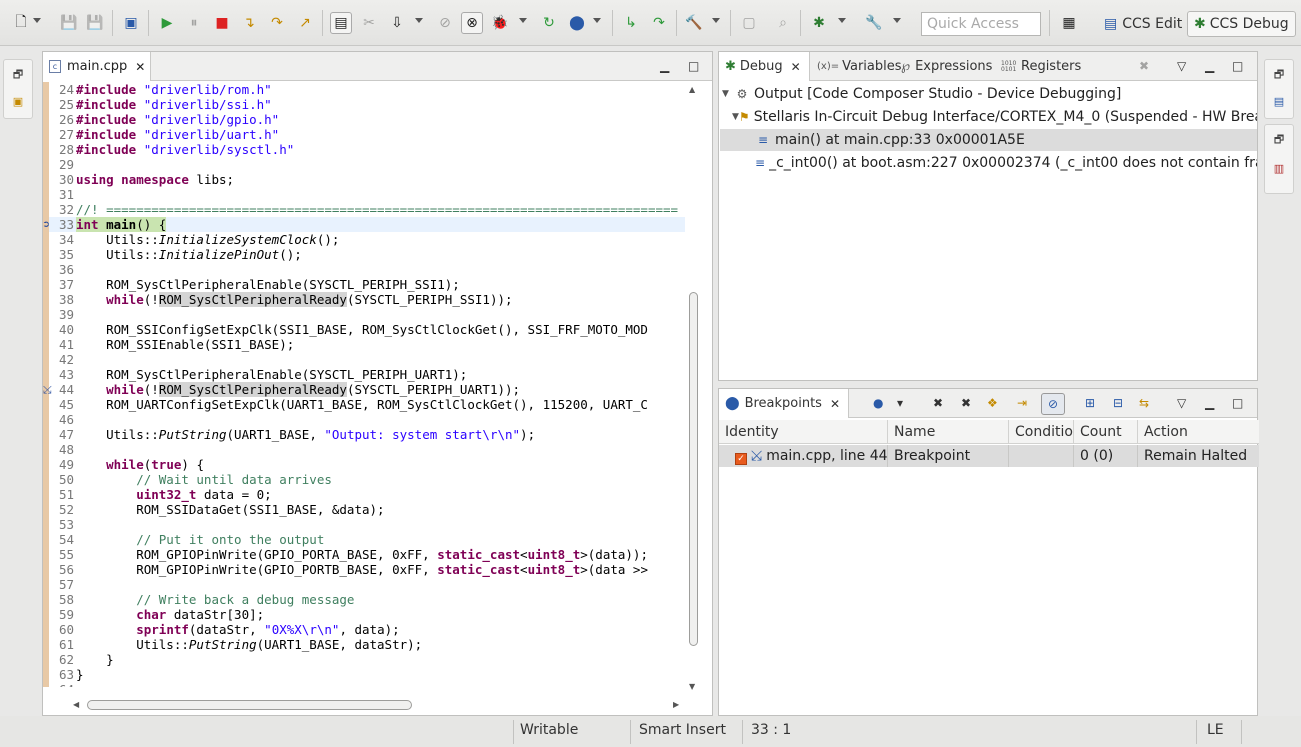  What do you see at coordinates (472, 23) in the screenshot?
I see `remove-all-breakpoints-icon: ⊗` at bounding box center [472, 23].